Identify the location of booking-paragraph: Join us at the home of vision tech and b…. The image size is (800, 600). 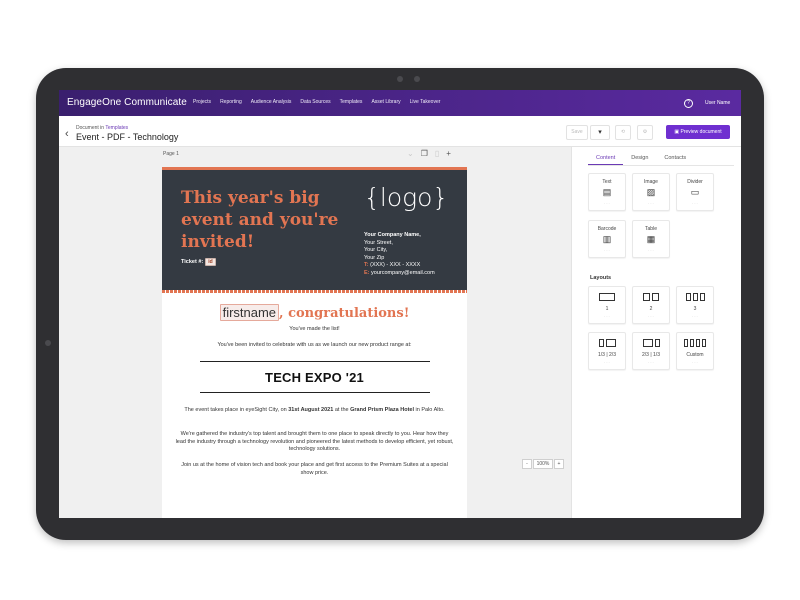
(314, 469).